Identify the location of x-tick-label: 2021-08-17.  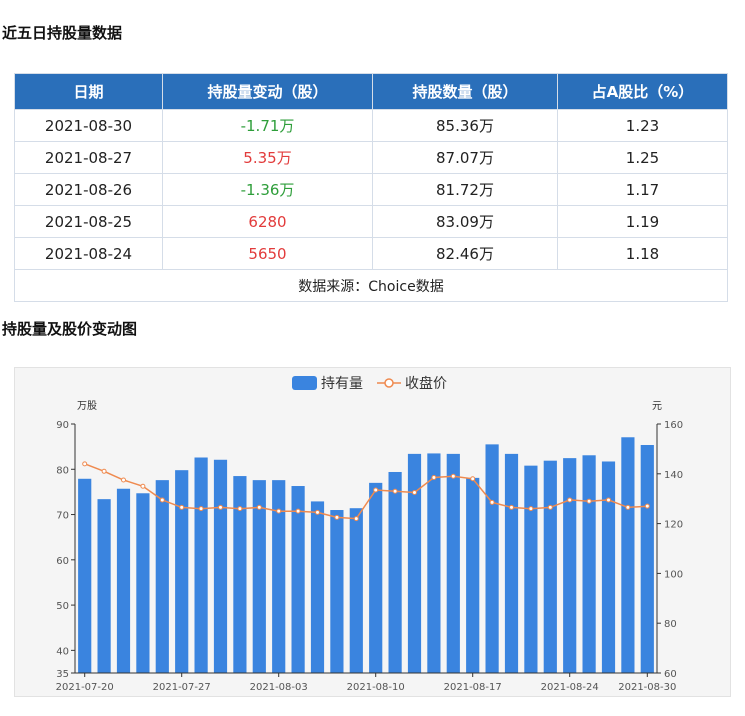
(473, 687).